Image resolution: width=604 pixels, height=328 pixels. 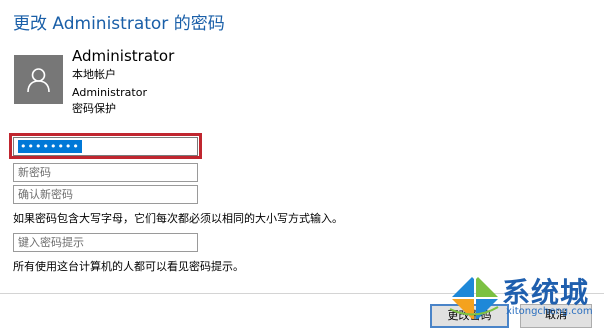 I want to click on user-avatar, so click(x=38, y=79).